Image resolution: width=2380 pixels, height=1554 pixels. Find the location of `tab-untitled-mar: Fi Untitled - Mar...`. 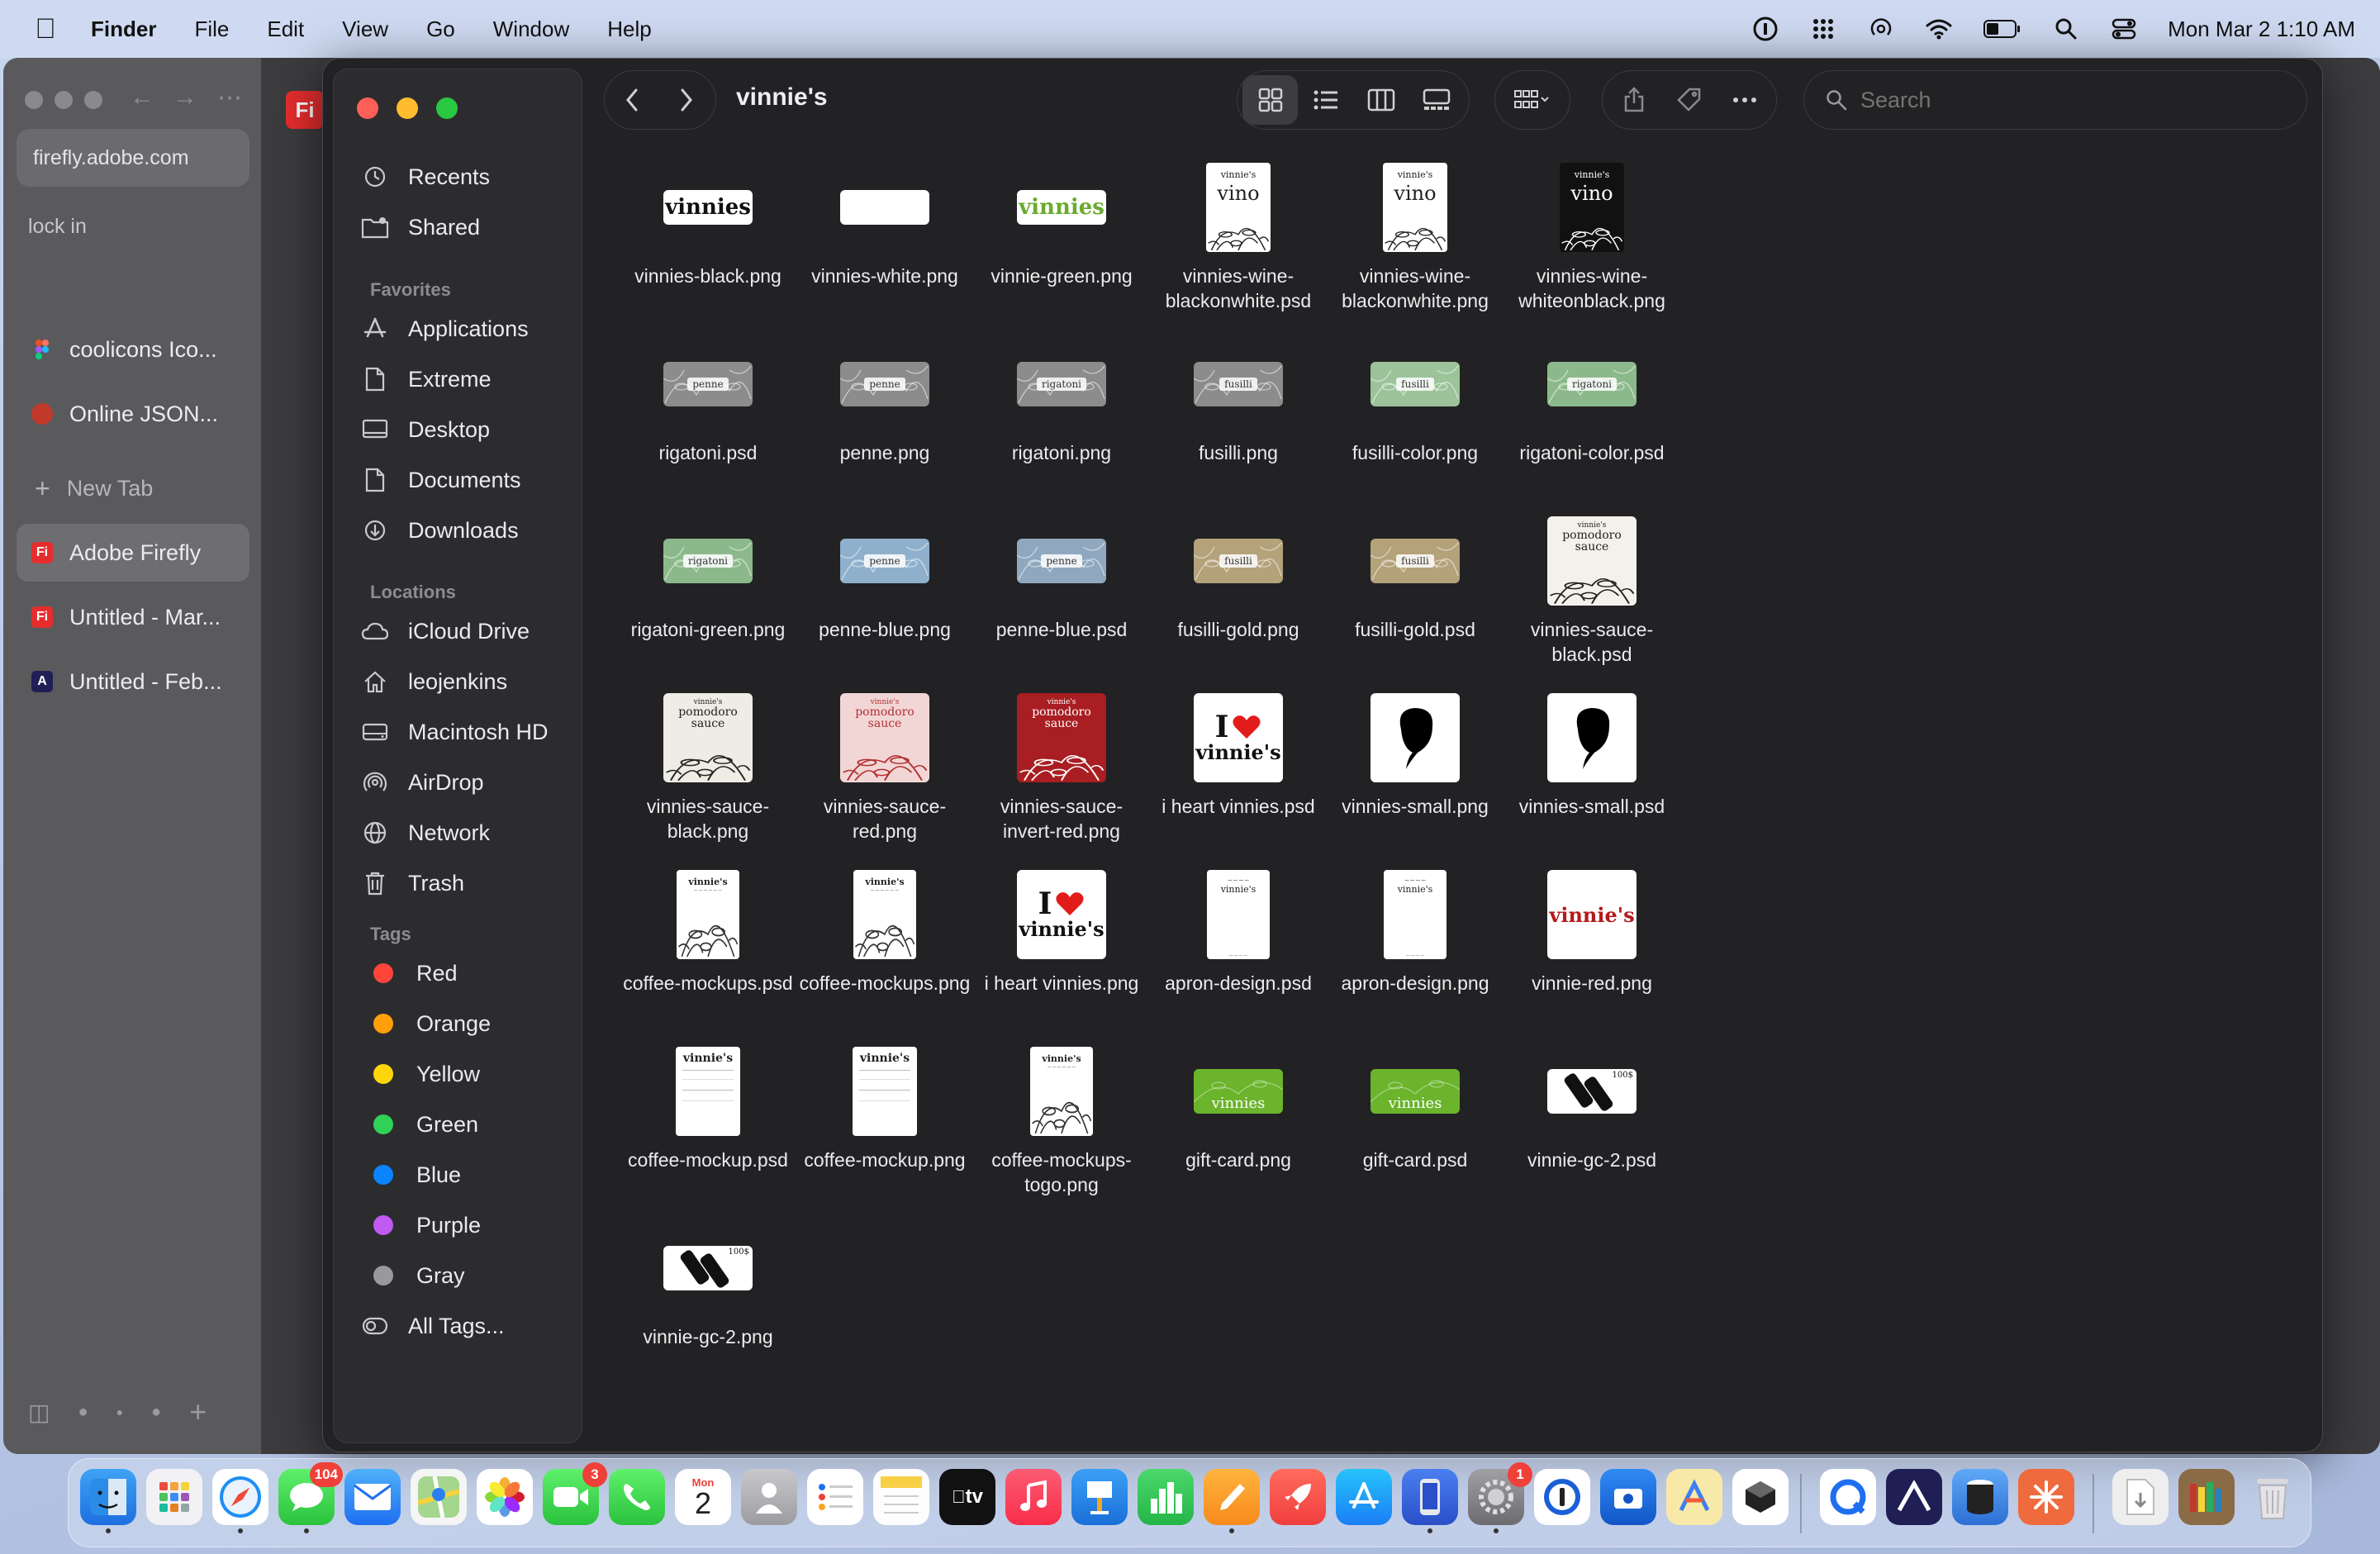

tab-untitled-mar: Fi Untitled - Mar... is located at coordinates (133, 617).